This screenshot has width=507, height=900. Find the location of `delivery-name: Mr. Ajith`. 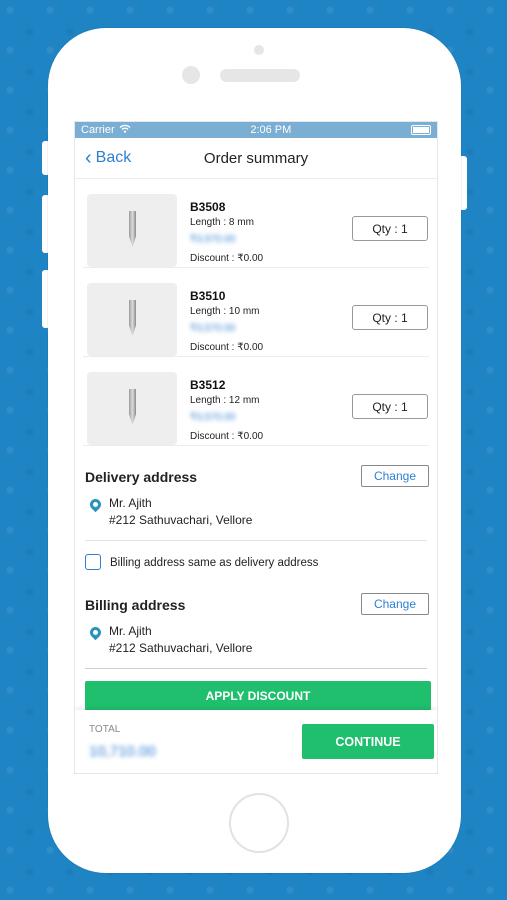

delivery-name: Mr. Ajith is located at coordinates (130, 503).